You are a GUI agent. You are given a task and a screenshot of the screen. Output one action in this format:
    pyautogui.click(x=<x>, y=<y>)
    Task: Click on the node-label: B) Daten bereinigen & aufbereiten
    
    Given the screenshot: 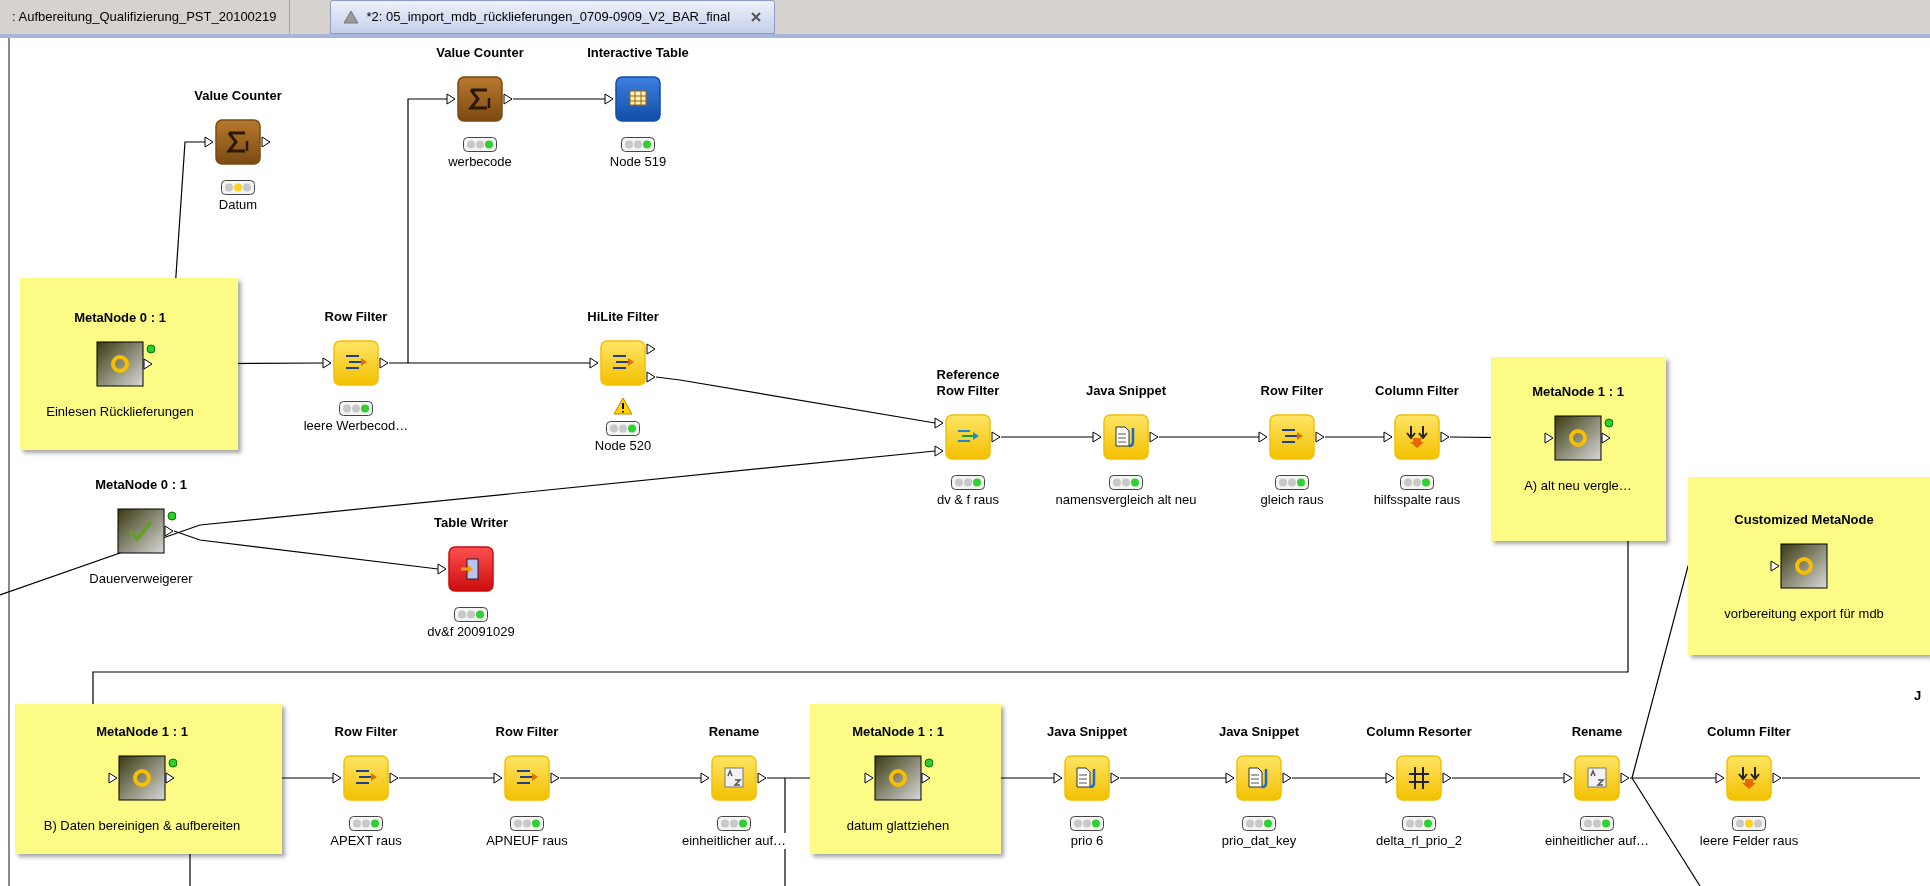 What is the action you would take?
    pyautogui.click(x=142, y=826)
    